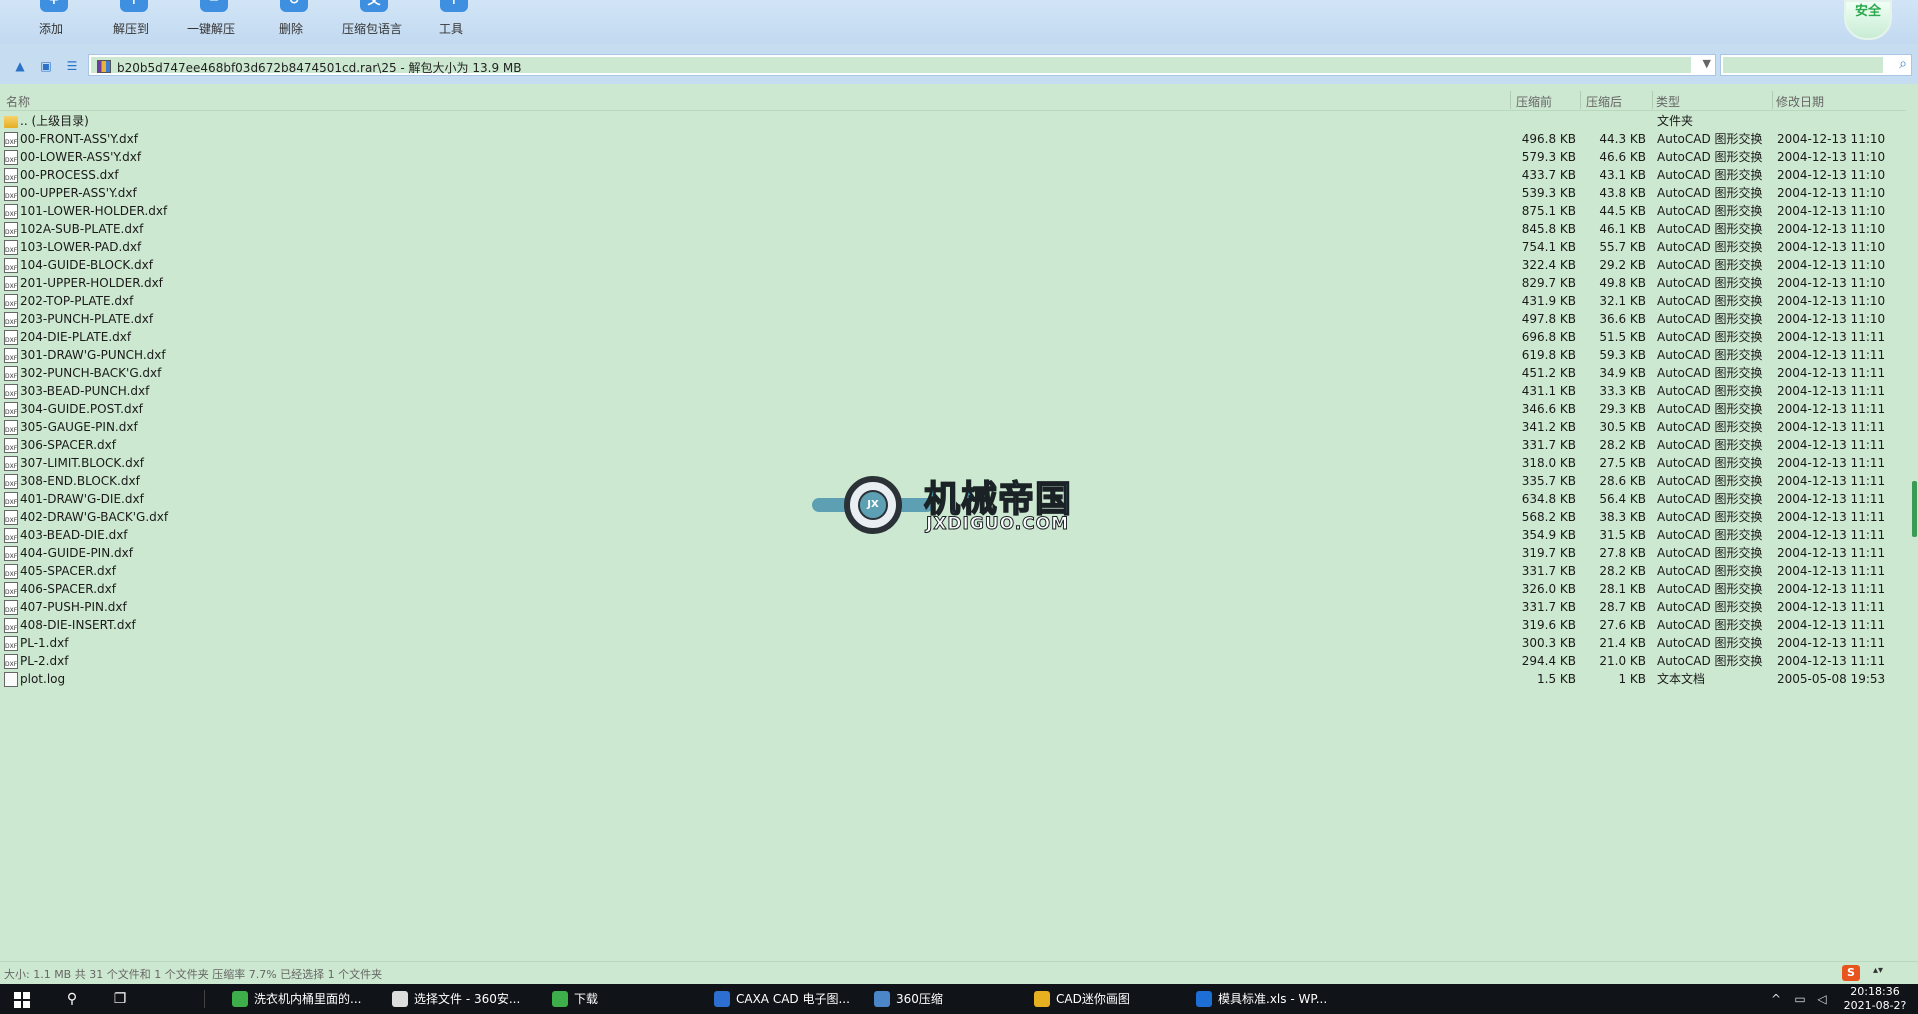 This screenshot has height=1014, width=1918. Describe the element at coordinates (93, 355) in the screenshot. I see `file-name: 301-DRAW'G-PUNCH.dxf` at that location.